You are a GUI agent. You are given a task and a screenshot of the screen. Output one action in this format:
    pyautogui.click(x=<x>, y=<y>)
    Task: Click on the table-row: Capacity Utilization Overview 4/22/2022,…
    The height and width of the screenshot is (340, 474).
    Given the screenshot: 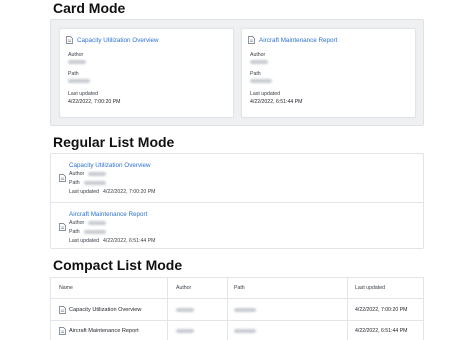 What is the action you would take?
    pyautogui.click(x=237, y=310)
    